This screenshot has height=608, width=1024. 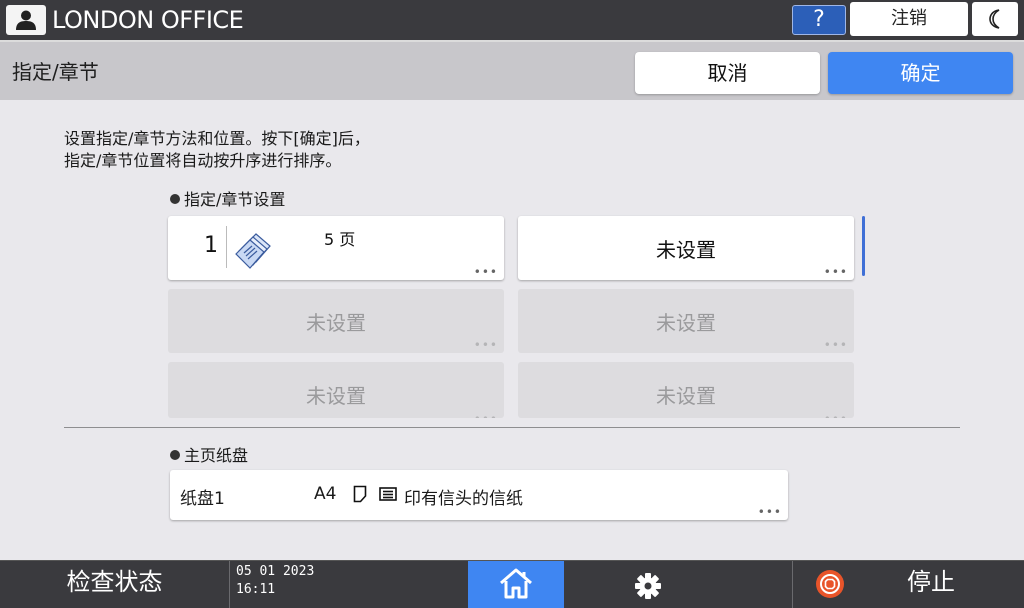 What do you see at coordinates (909, 19) in the screenshot?
I see `logout-button: 注销` at bounding box center [909, 19].